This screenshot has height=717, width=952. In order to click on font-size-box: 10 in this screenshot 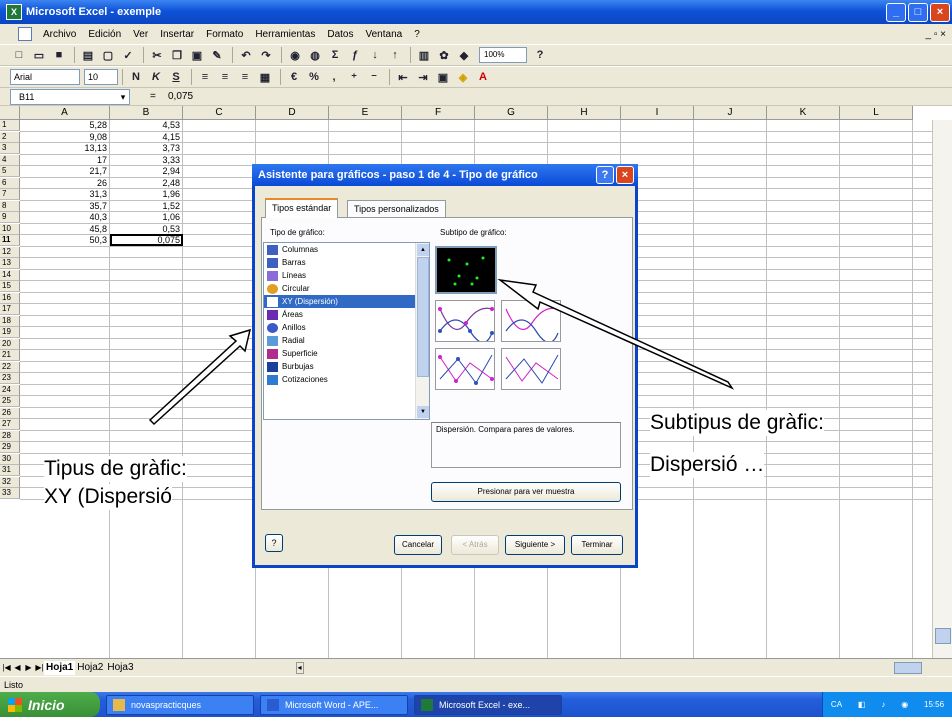, I will do `click(101, 77)`.